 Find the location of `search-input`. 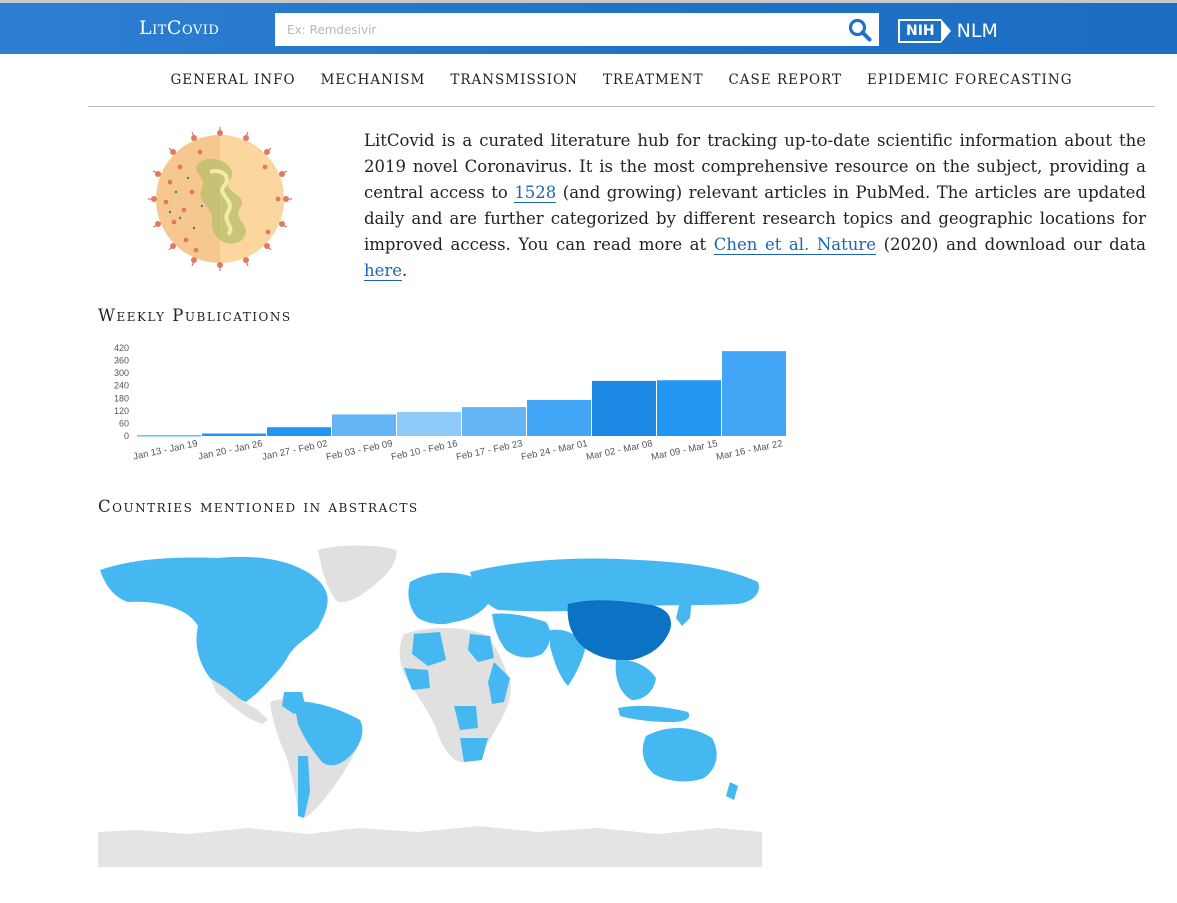

search-input is located at coordinates (555, 29).